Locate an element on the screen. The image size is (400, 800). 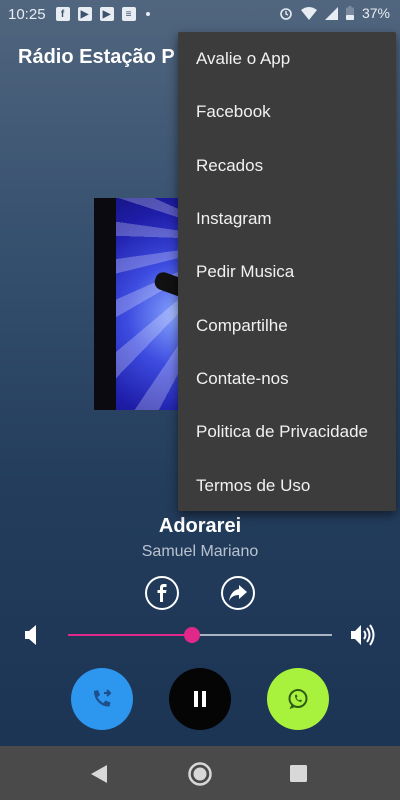
menu-item-request-song: Pedir Musica is located at coordinates (245, 272).